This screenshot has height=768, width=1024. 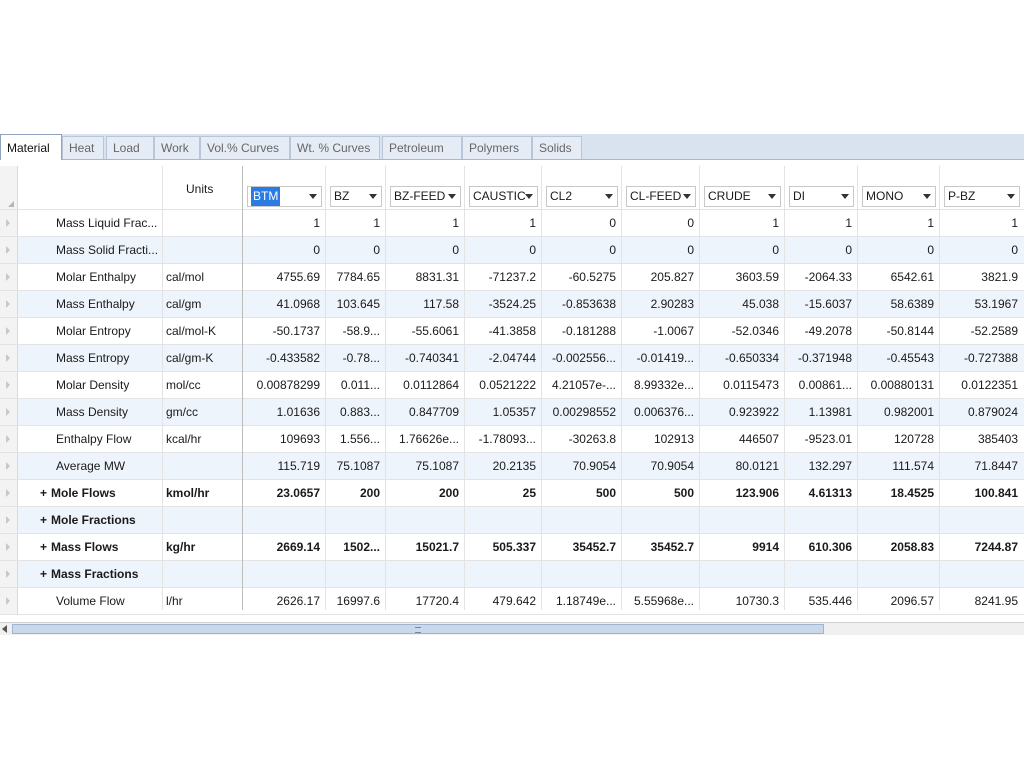 I want to click on value-cell: -50.1737, so click(x=284, y=331).